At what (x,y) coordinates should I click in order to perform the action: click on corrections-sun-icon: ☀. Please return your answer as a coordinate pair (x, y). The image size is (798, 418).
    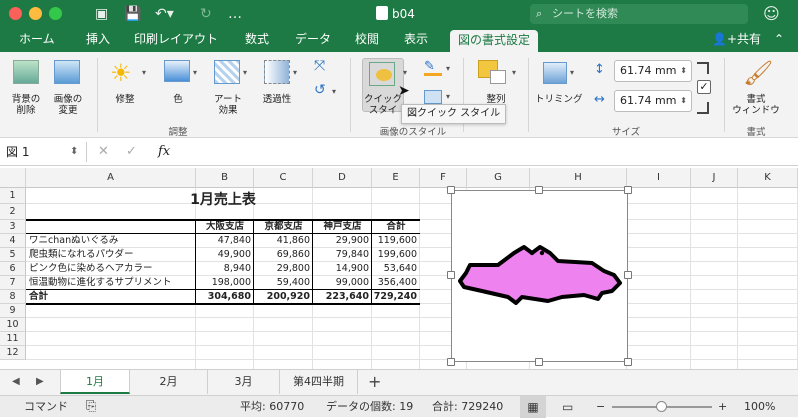
    Looking at the image, I should click on (121, 73).